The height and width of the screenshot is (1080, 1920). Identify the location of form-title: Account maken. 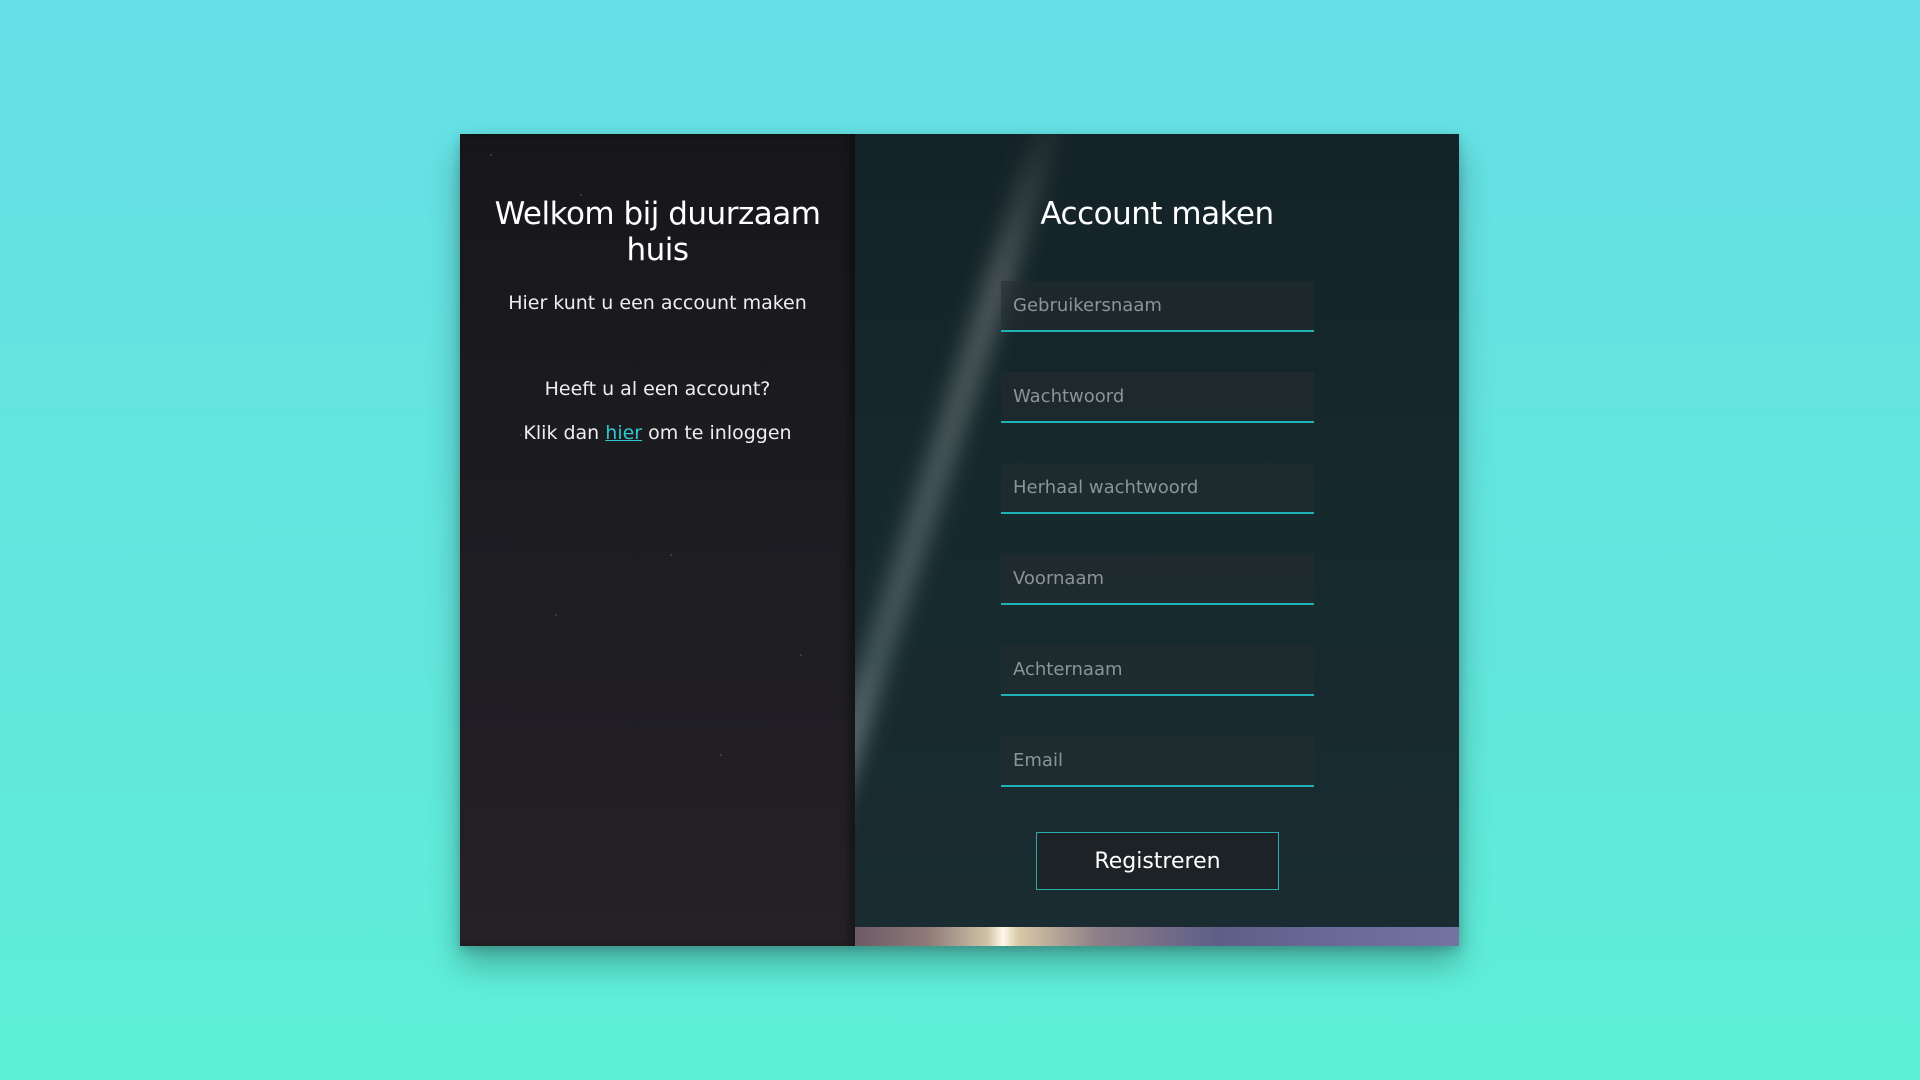
(1157, 214).